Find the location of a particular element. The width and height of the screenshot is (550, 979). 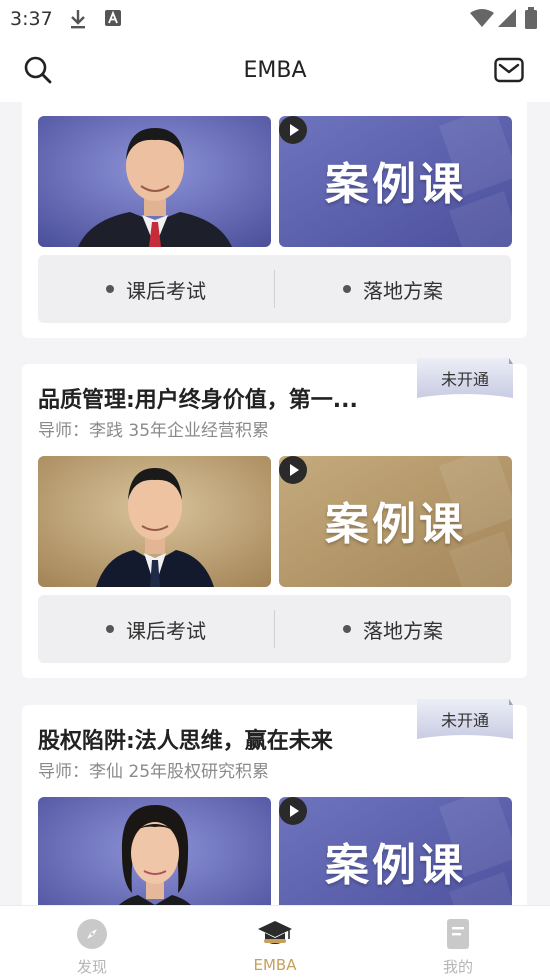

messages-button is located at coordinates (509, 70).